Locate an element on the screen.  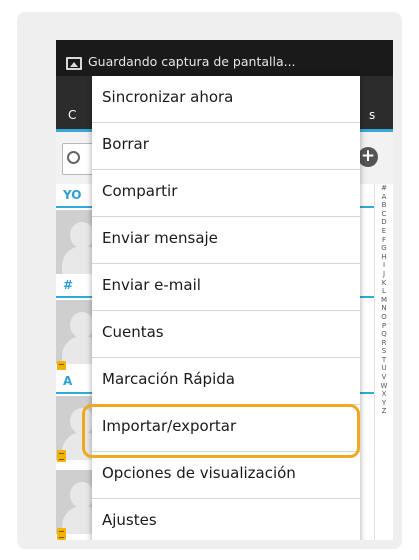
alphabet-index-letter: U is located at coordinates (384, 368).